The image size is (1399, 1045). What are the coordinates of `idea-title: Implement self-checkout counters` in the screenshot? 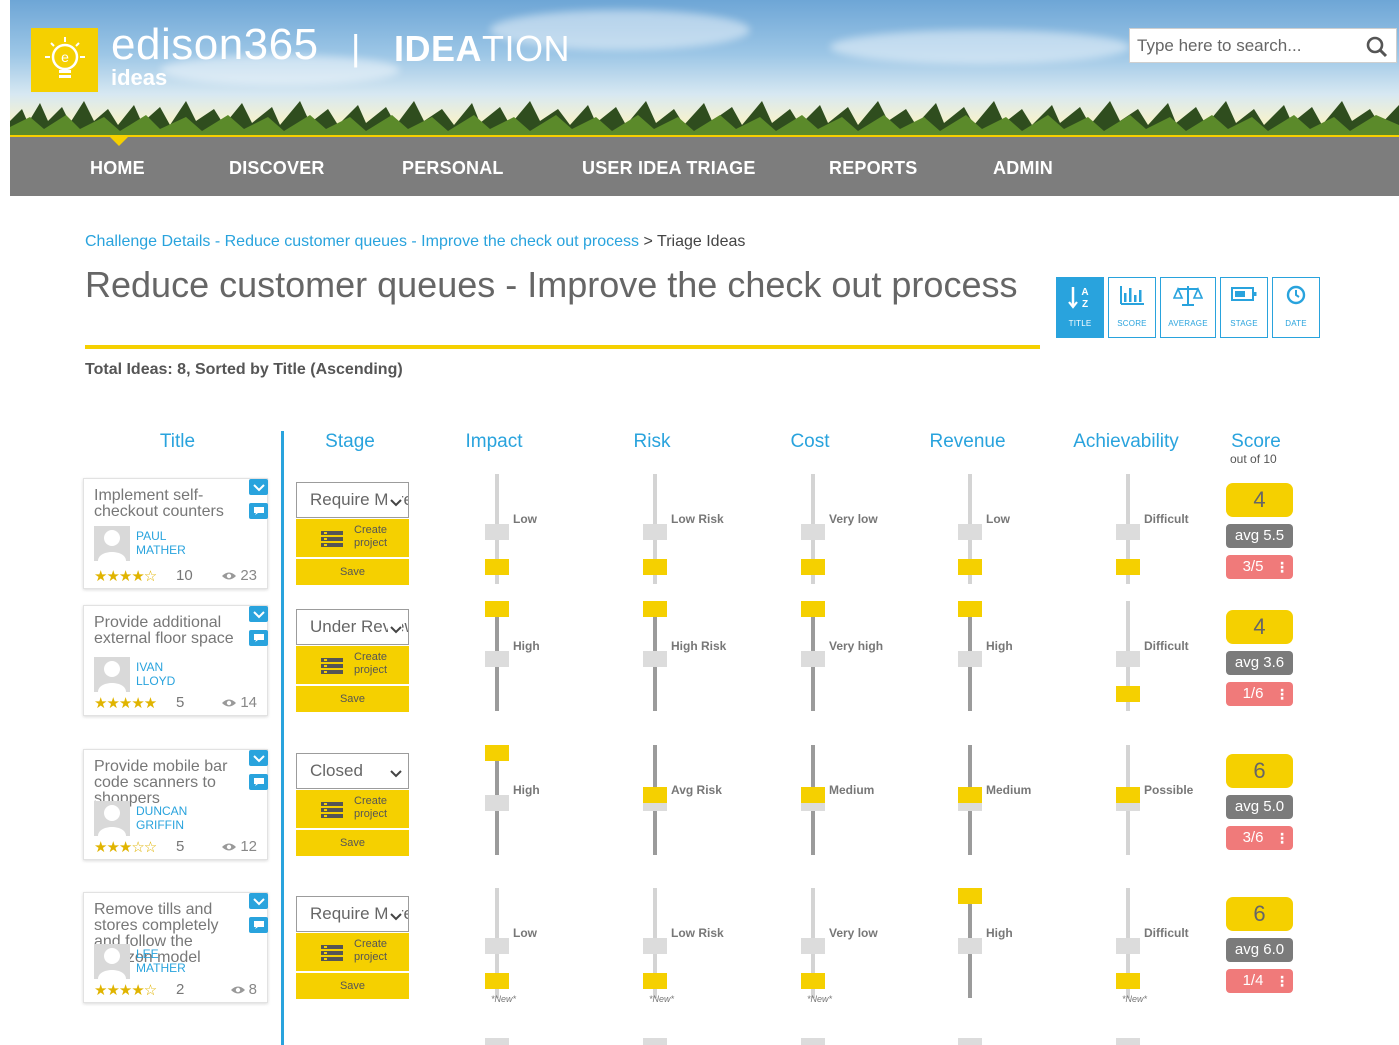 It's located at (168, 504).